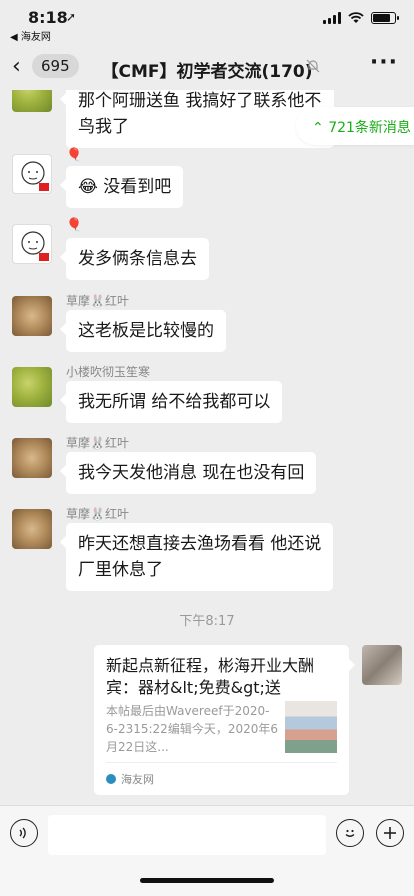 This screenshot has height=896, width=414. I want to click on new-messages-button: ⌃ 721条新消息, so click(355, 126).